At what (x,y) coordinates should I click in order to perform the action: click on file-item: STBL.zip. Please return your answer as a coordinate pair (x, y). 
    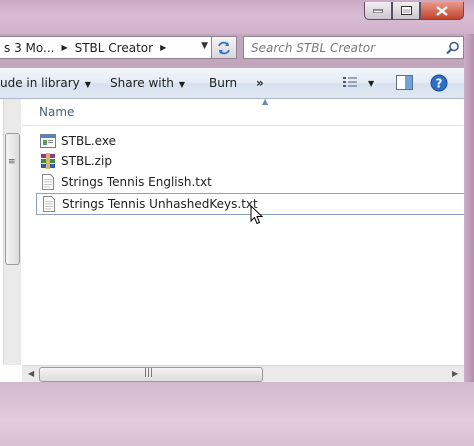
    Looking at the image, I should click on (74, 161).